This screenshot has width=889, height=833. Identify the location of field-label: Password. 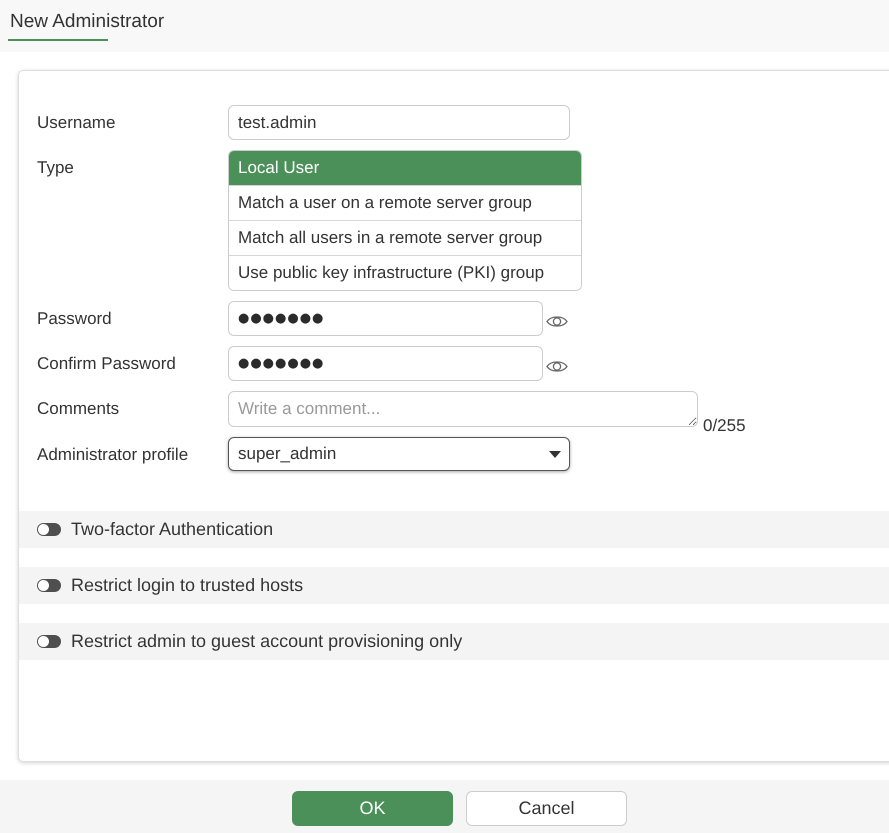
(75, 319).